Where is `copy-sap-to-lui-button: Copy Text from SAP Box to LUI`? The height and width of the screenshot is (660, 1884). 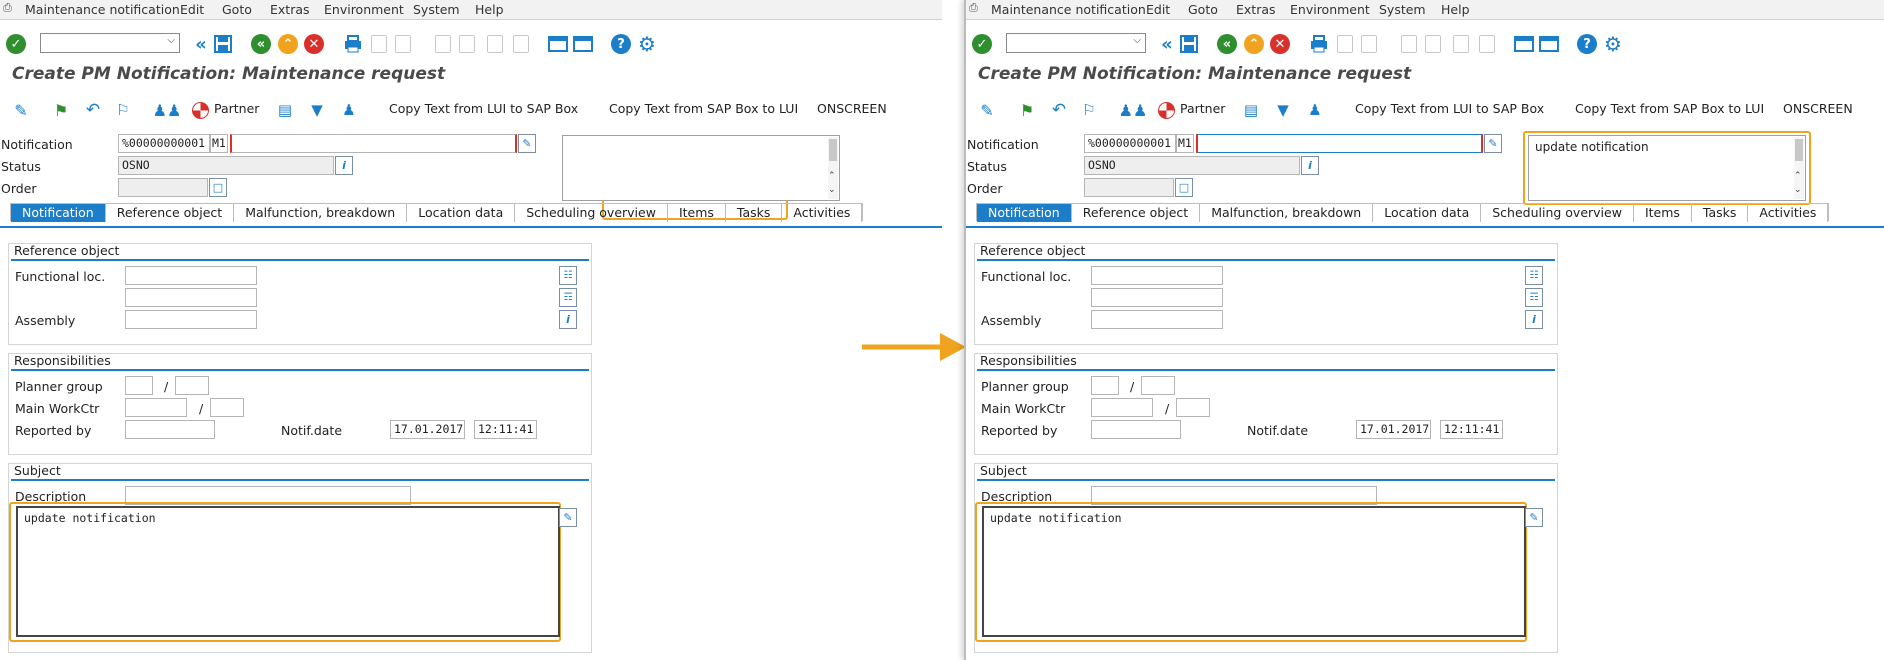
copy-sap-to-lui-button: Copy Text from SAP Box to LUI is located at coordinates (703, 108).